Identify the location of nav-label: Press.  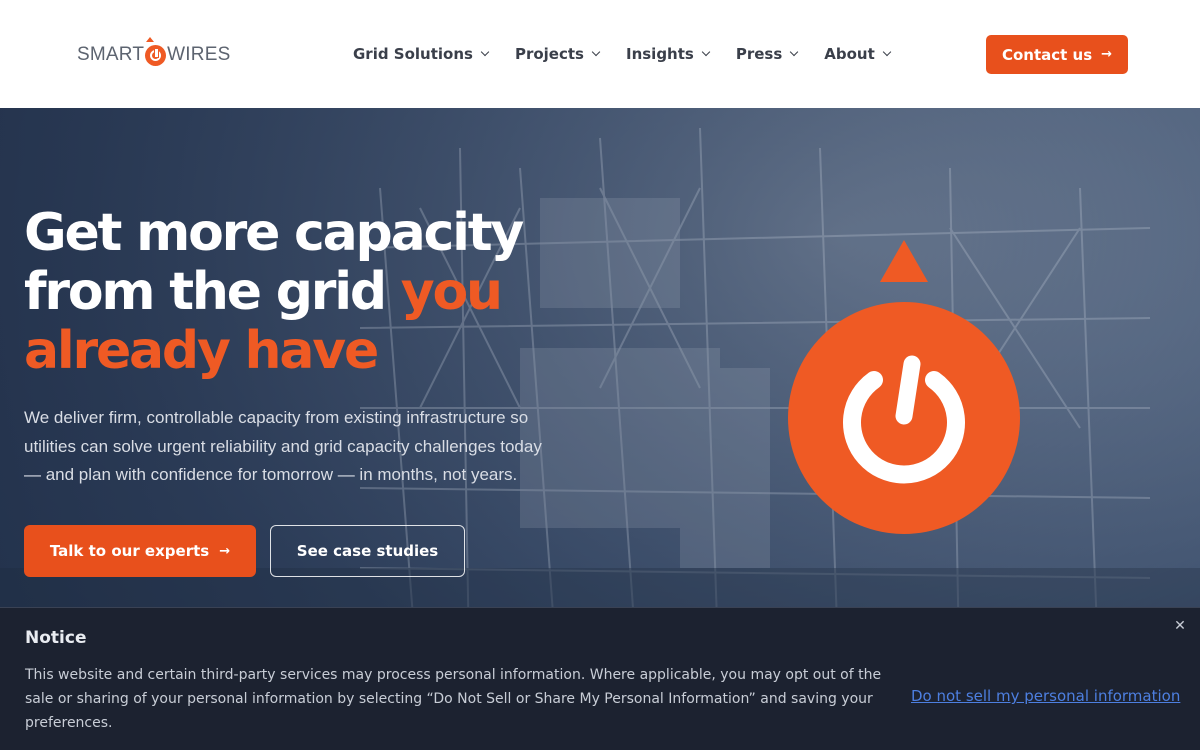
(759, 54).